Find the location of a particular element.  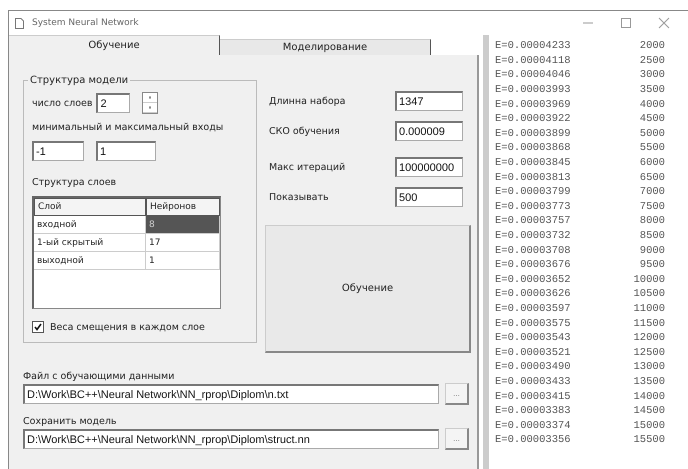

field-label: Показывать is located at coordinates (299, 197).